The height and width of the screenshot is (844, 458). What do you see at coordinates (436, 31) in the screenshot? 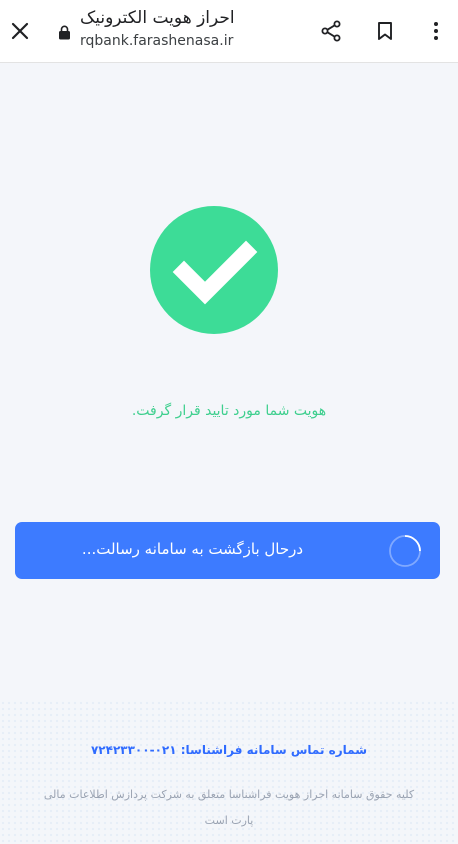
I see `more-vert-icon` at bounding box center [436, 31].